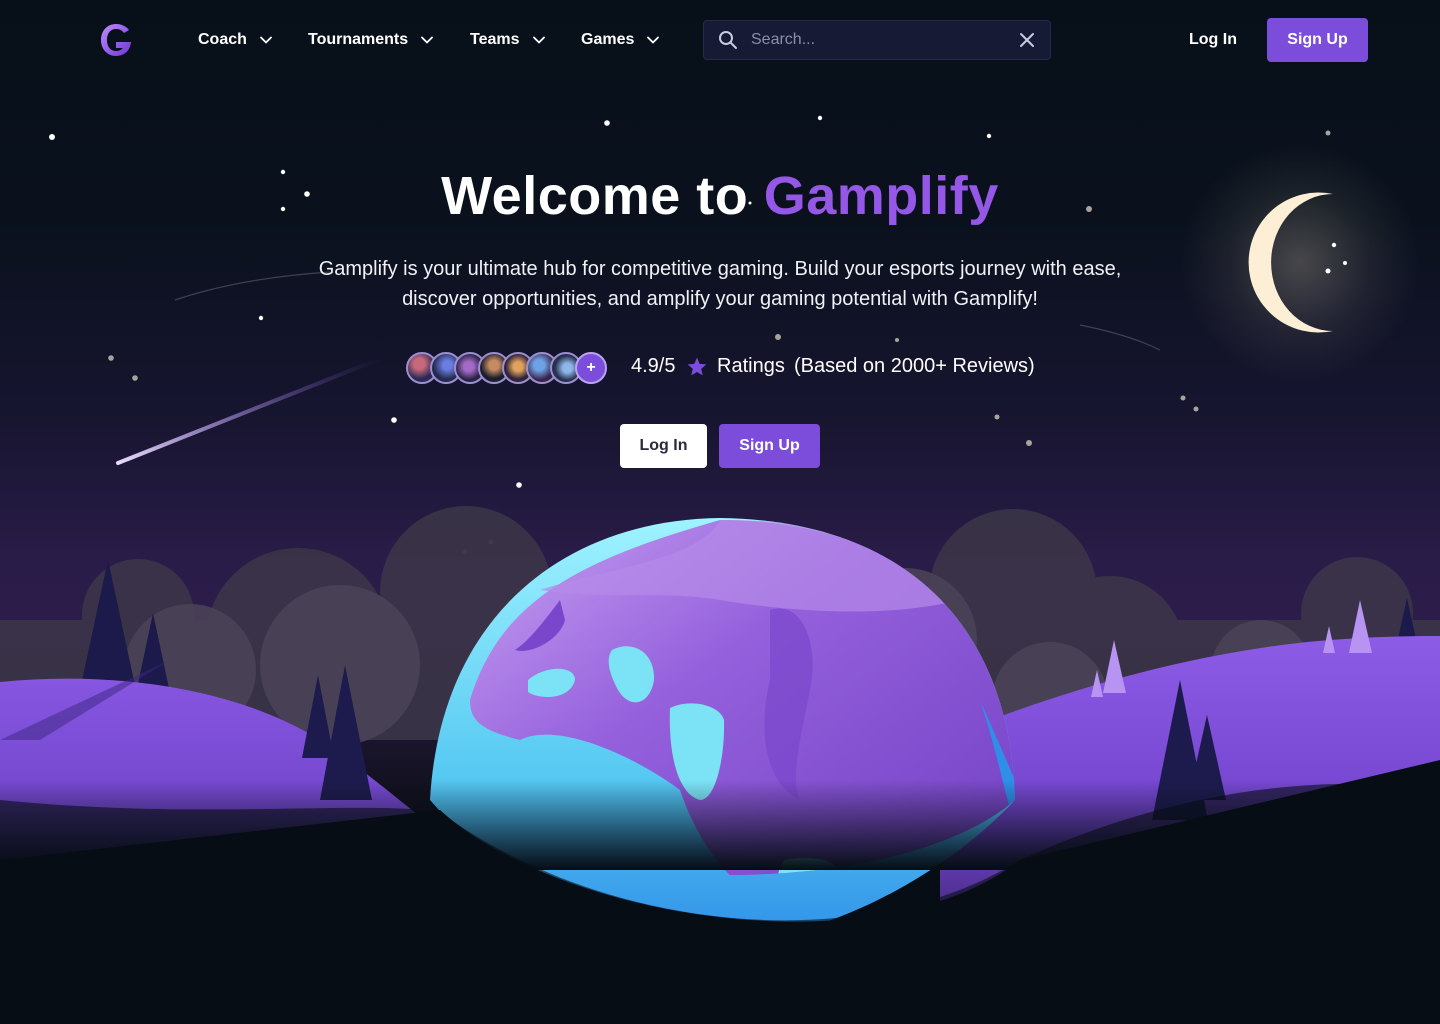 This screenshot has width=1440, height=1024. What do you see at coordinates (769, 446) in the screenshot?
I see `hero-signup-button: Sign Up` at bounding box center [769, 446].